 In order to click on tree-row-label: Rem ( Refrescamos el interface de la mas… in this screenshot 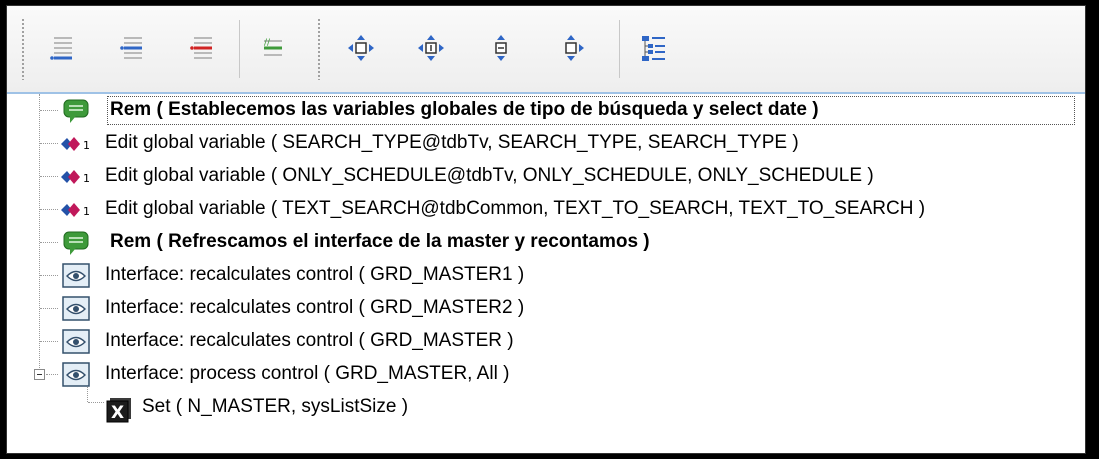, I will do `click(380, 241)`.